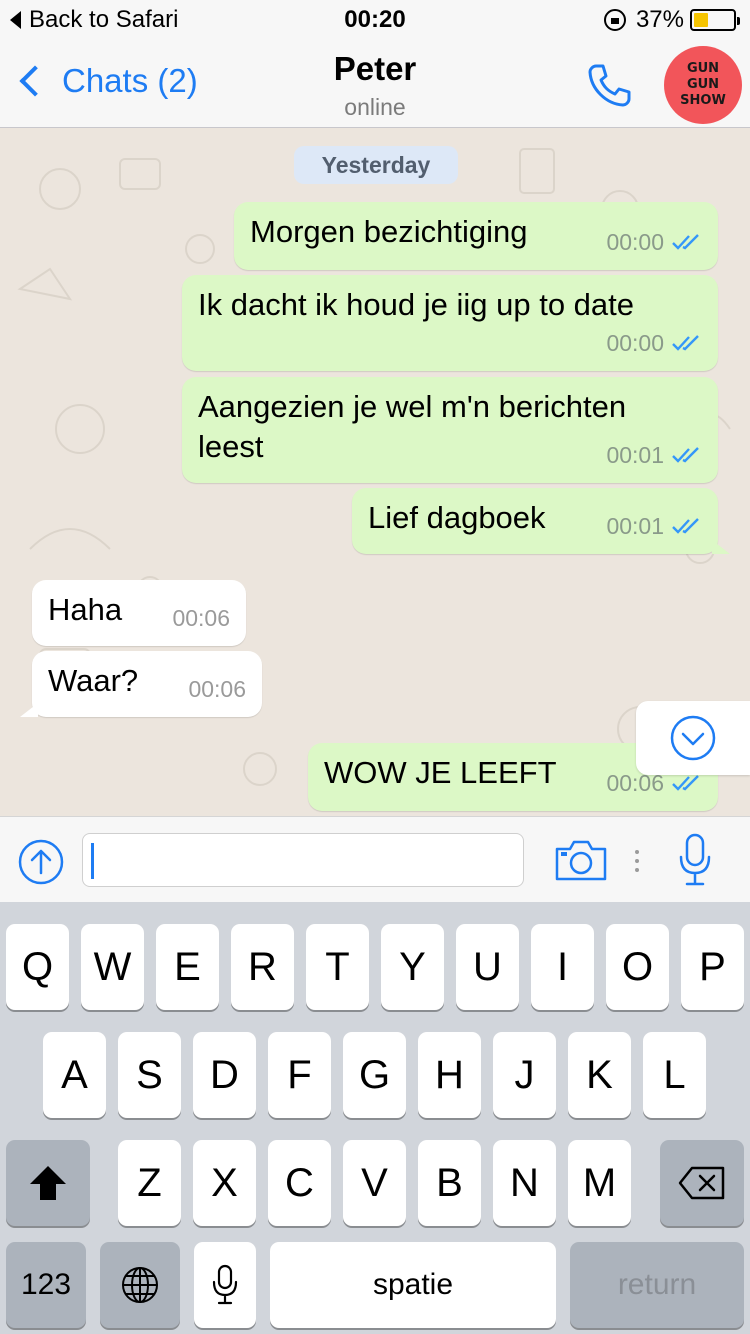 The width and height of the screenshot is (750, 1334). What do you see at coordinates (374, 1075) in the screenshot?
I see `key-g: G` at bounding box center [374, 1075].